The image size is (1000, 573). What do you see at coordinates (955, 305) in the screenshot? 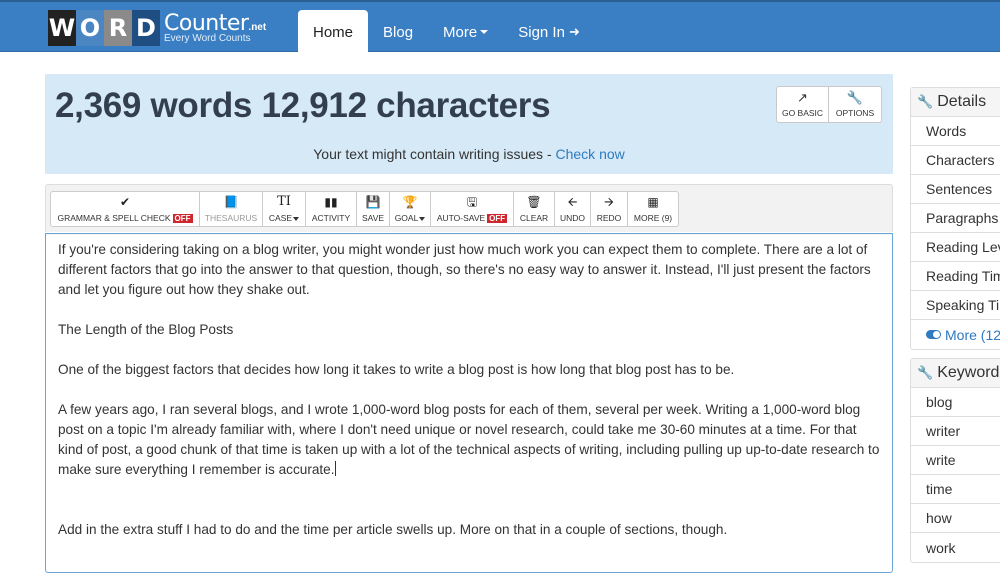
I see `details-item-speaking-time: Speaking Time` at bounding box center [955, 305].